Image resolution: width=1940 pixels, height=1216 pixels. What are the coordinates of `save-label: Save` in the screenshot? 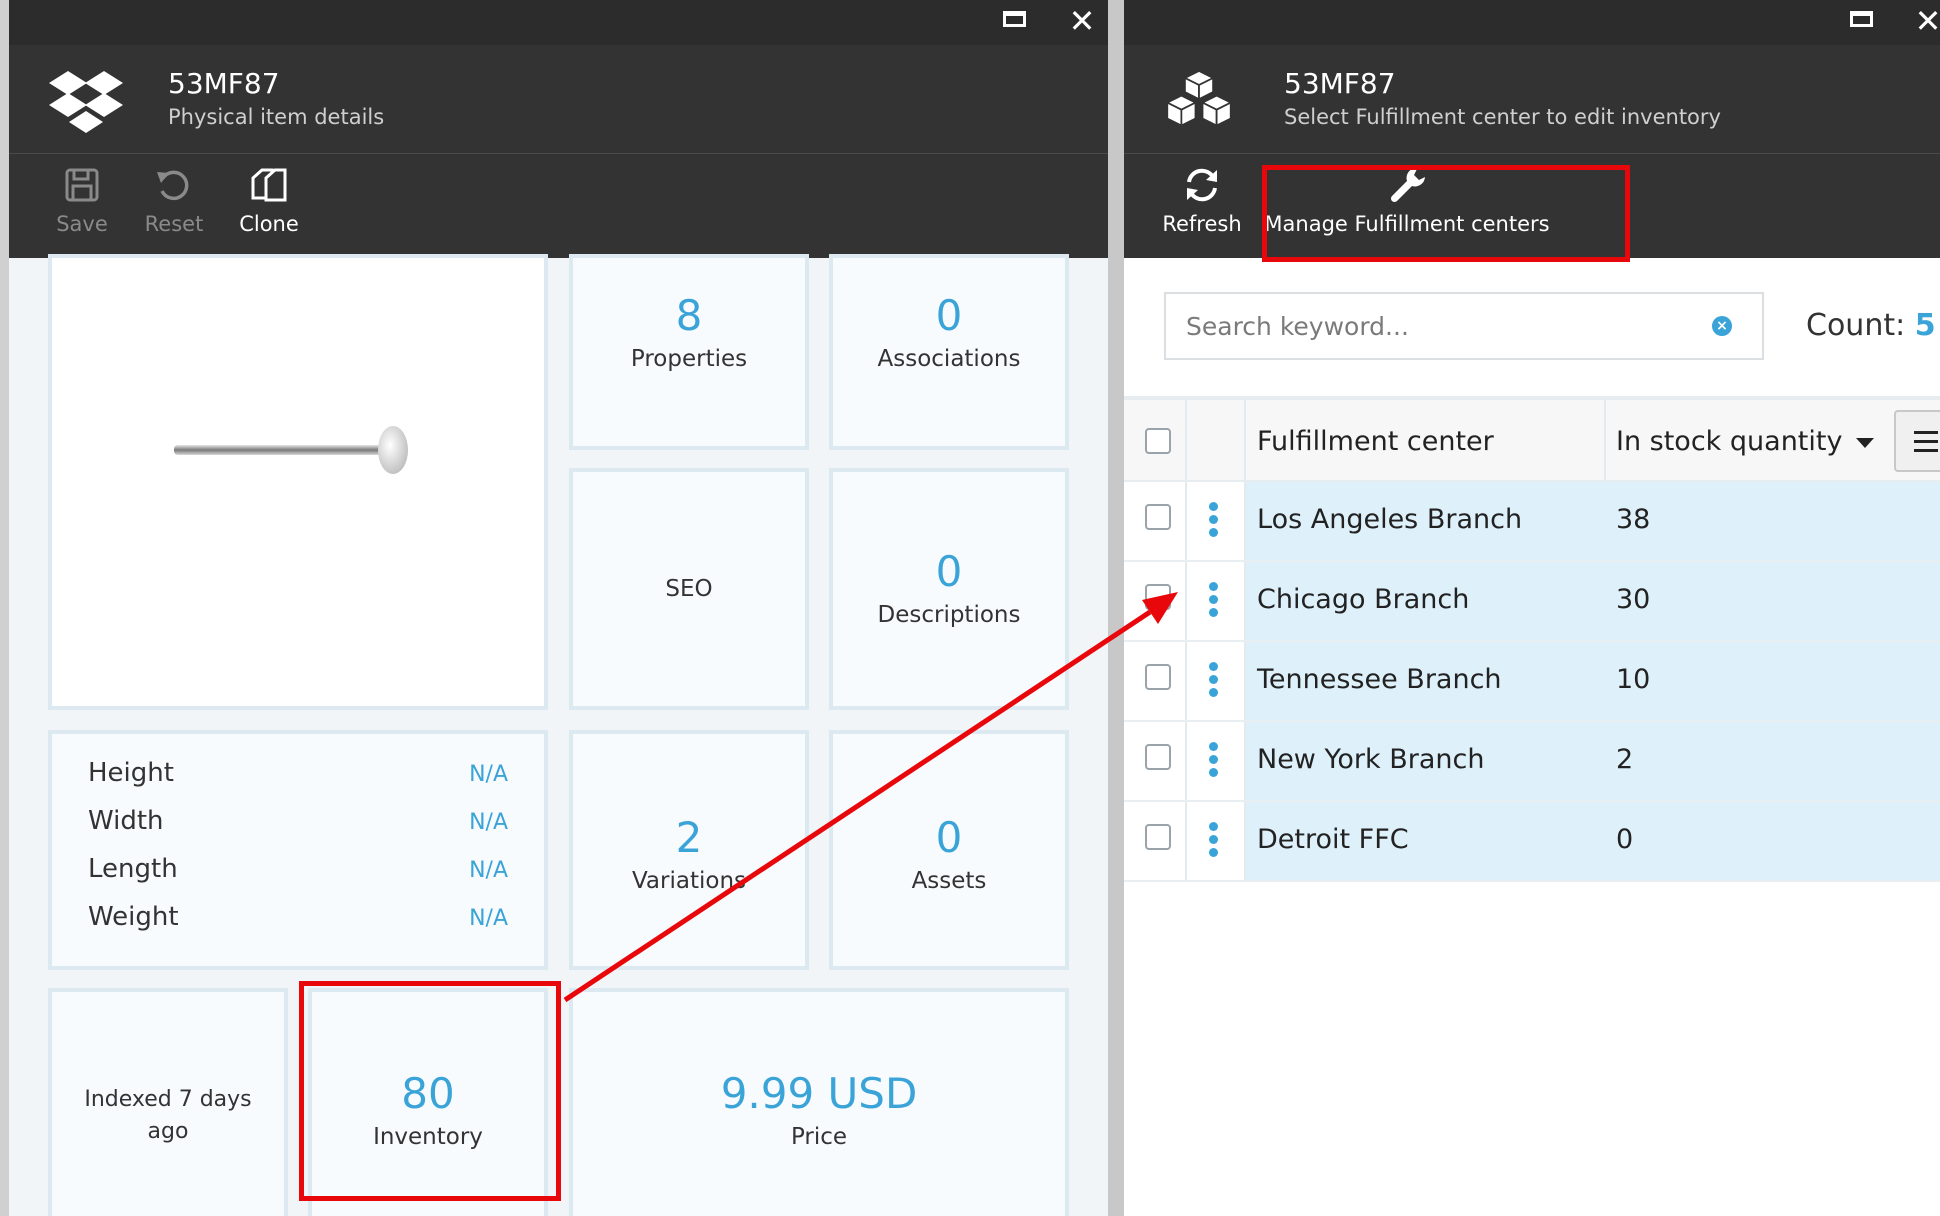 It's located at (82, 224).